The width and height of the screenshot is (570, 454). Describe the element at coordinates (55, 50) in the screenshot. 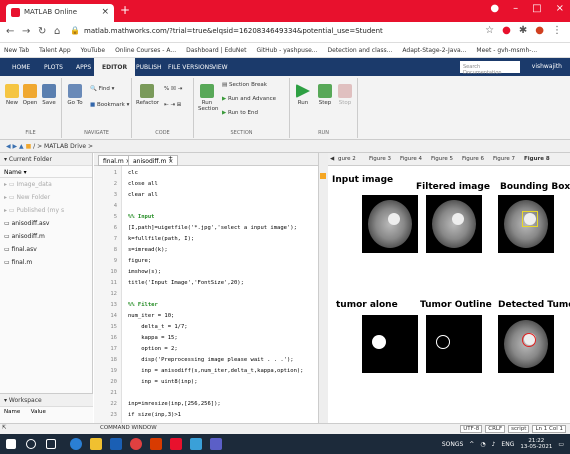

I see `bookmark-item: Talent App` at that location.